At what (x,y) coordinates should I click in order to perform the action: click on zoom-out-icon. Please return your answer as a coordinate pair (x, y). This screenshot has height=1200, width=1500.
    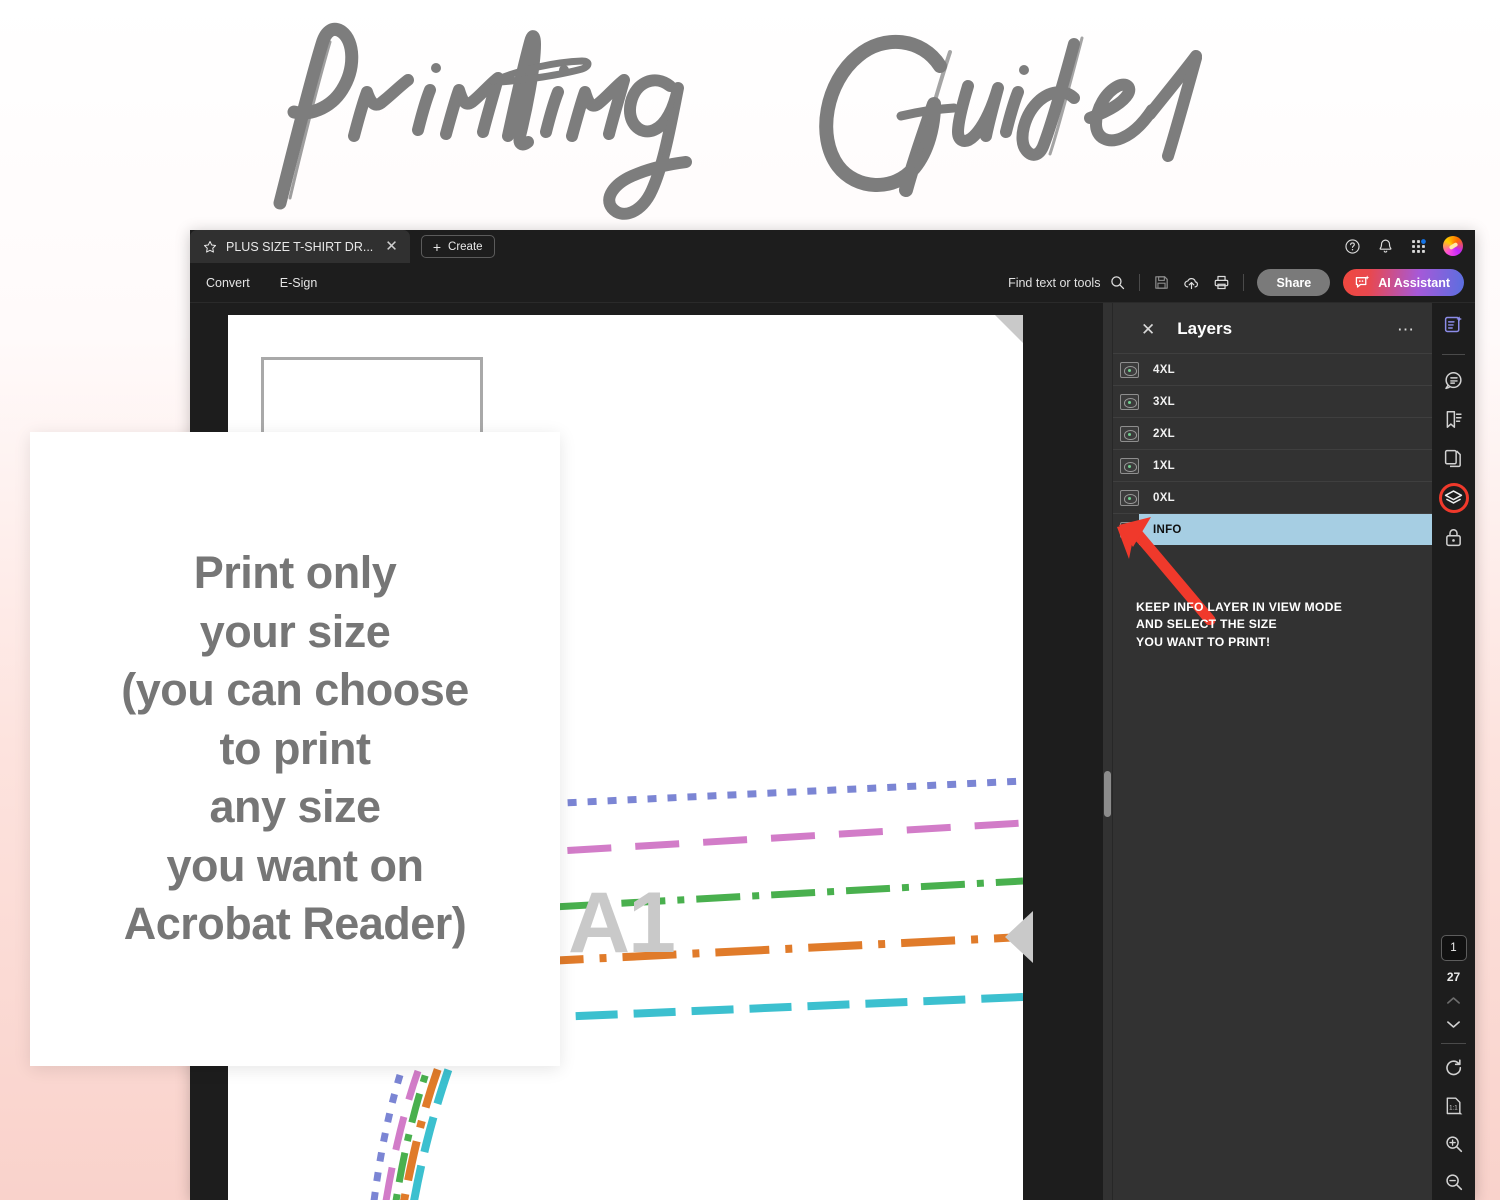
    Looking at the image, I should click on (1454, 1182).